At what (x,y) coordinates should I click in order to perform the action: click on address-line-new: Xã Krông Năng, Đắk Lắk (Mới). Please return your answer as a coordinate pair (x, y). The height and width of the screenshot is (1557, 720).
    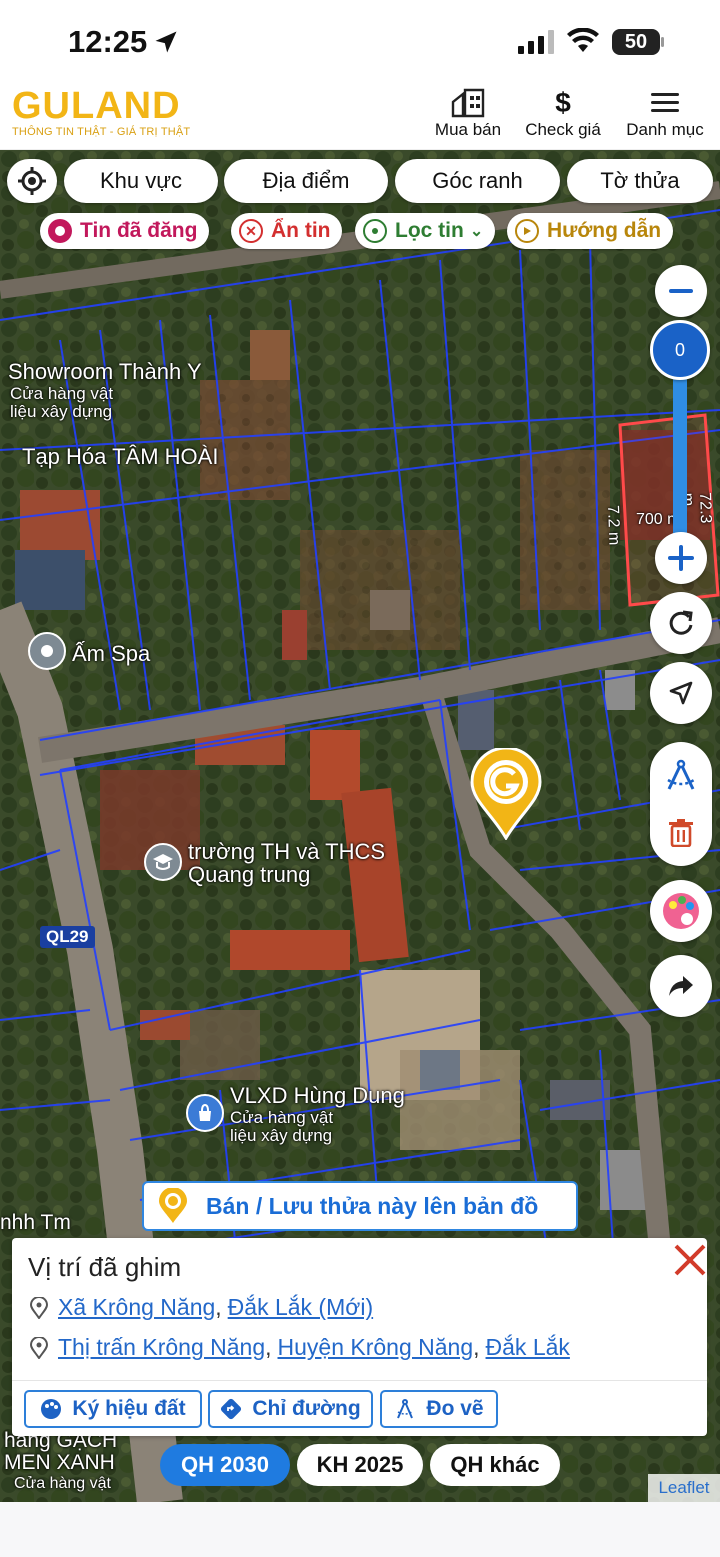
    Looking at the image, I should click on (200, 1307).